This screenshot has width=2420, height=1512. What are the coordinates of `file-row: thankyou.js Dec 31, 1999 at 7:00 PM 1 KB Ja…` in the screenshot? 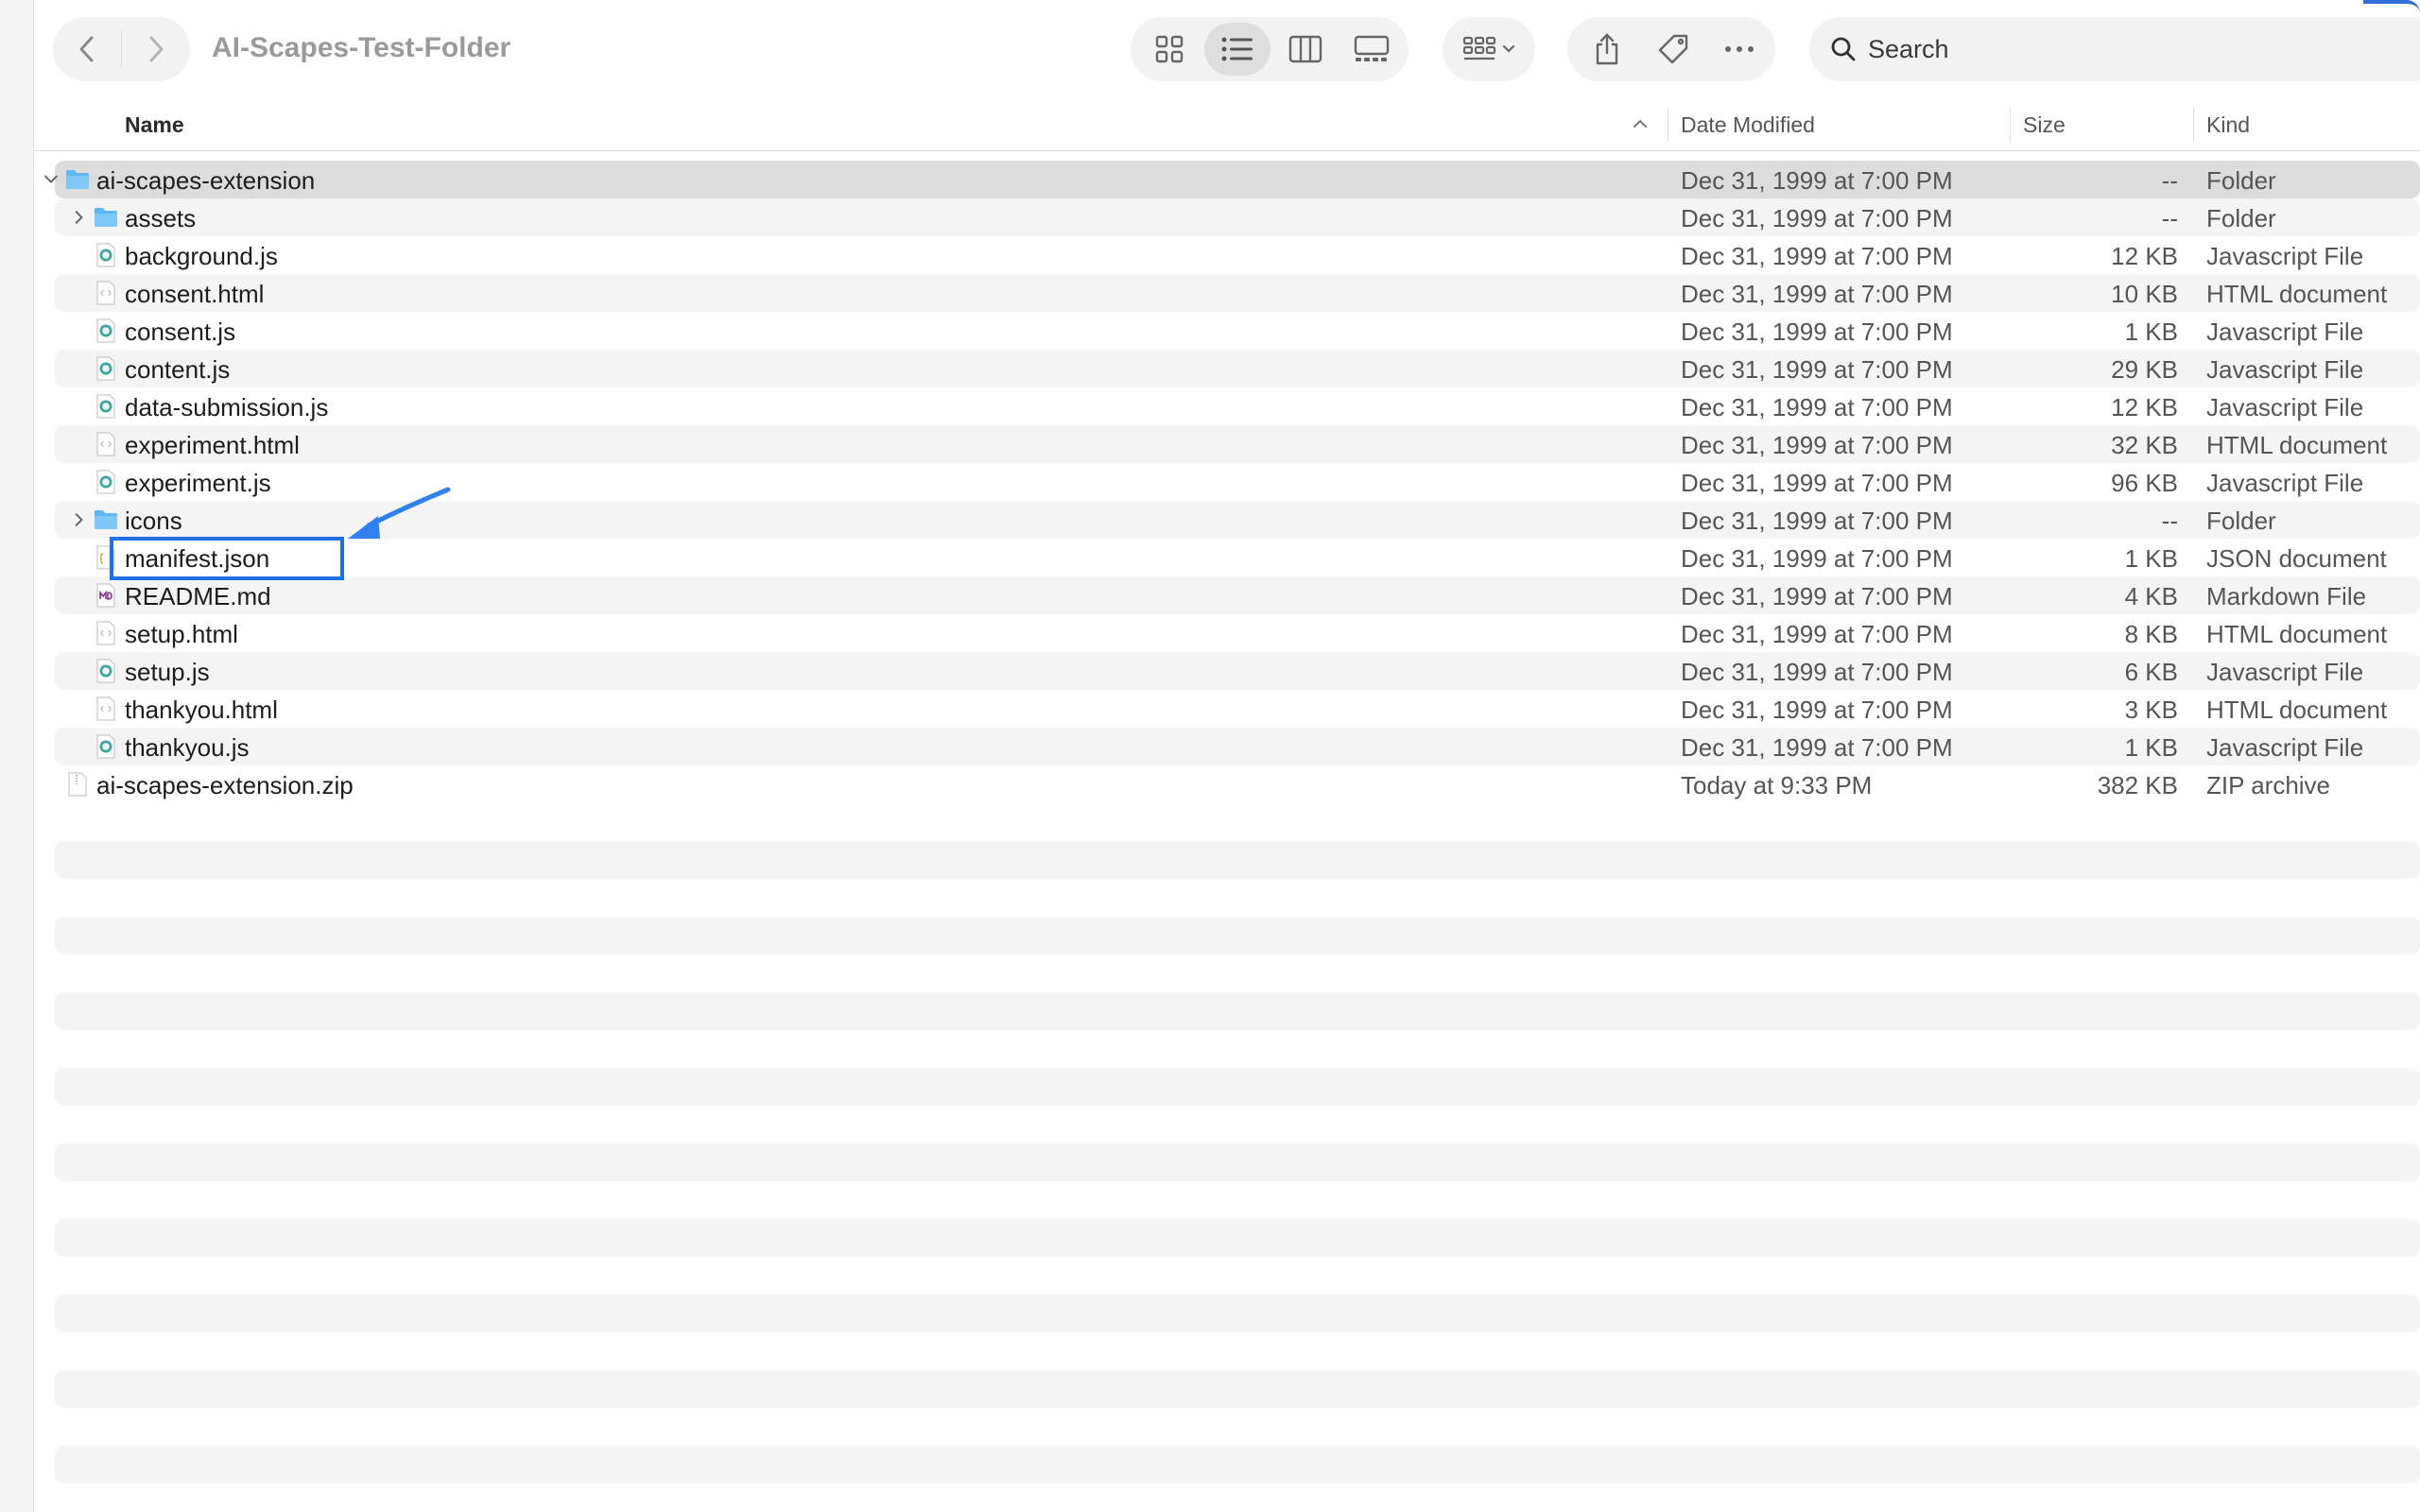 It's located at (1238, 746).